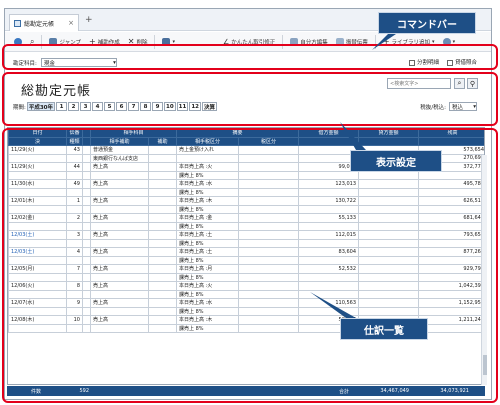  I want to click on display-settings-pointer, so click(353, 136).